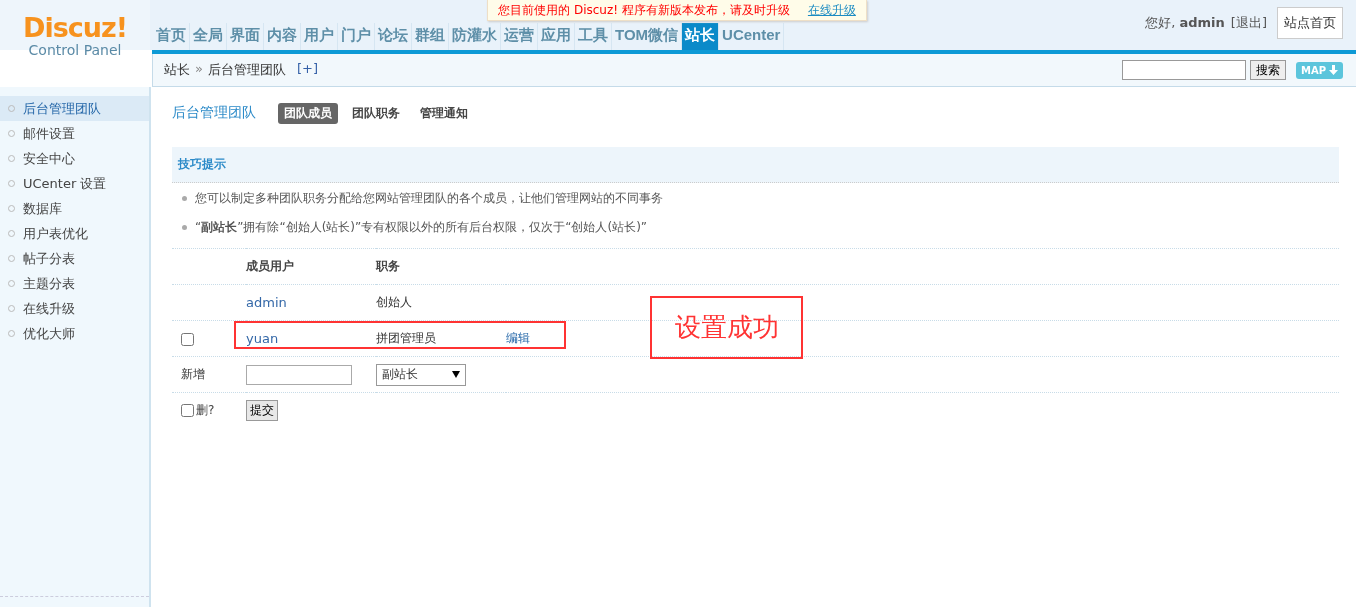  What do you see at coordinates (74, 333) in the screenshot?
I see `sidebar-item: 优化大师` at bounding box center [74, 333].